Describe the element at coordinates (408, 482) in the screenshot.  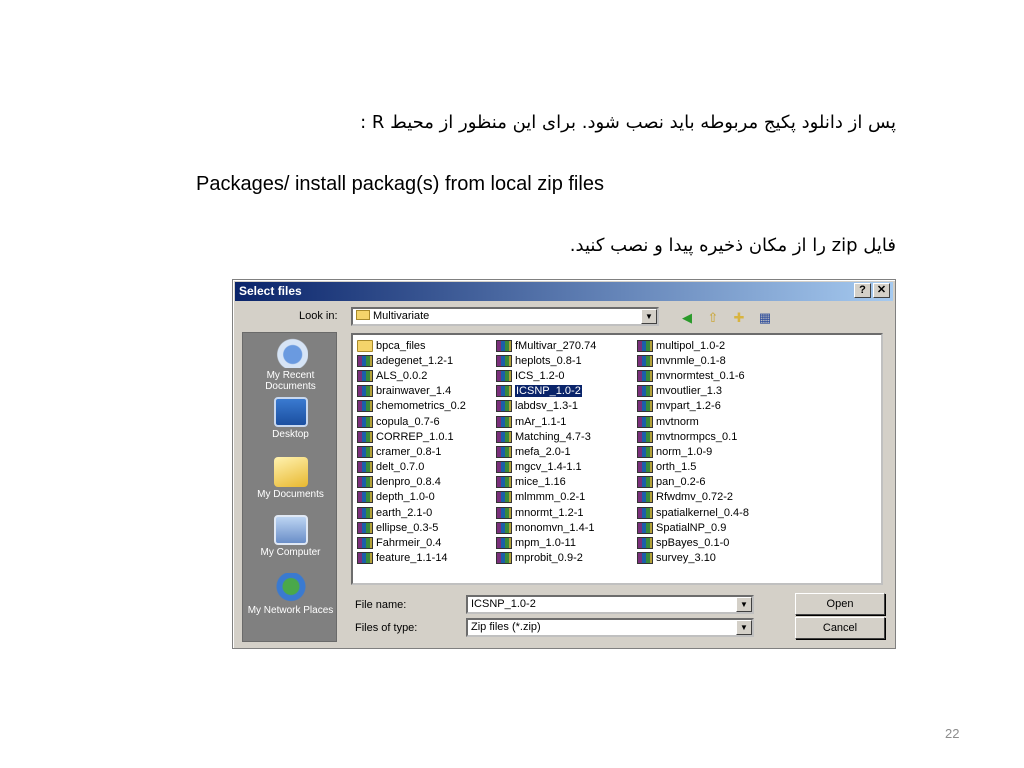
I see `file-name-text: denpro_0.8.4` at that location.